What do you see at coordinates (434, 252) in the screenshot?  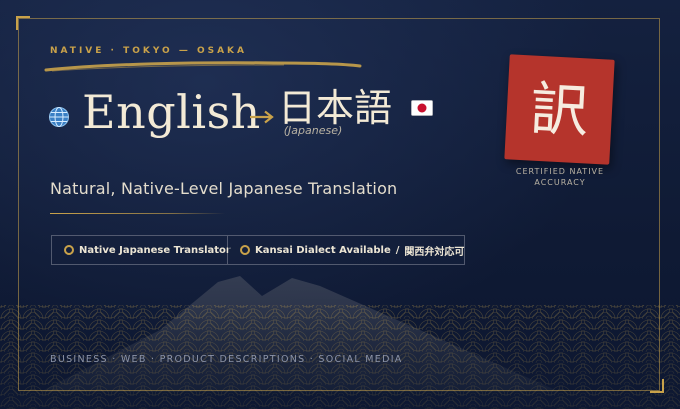 I see `badge-label-japanese: 関西弁対応可` at bounding box center [434, 252].